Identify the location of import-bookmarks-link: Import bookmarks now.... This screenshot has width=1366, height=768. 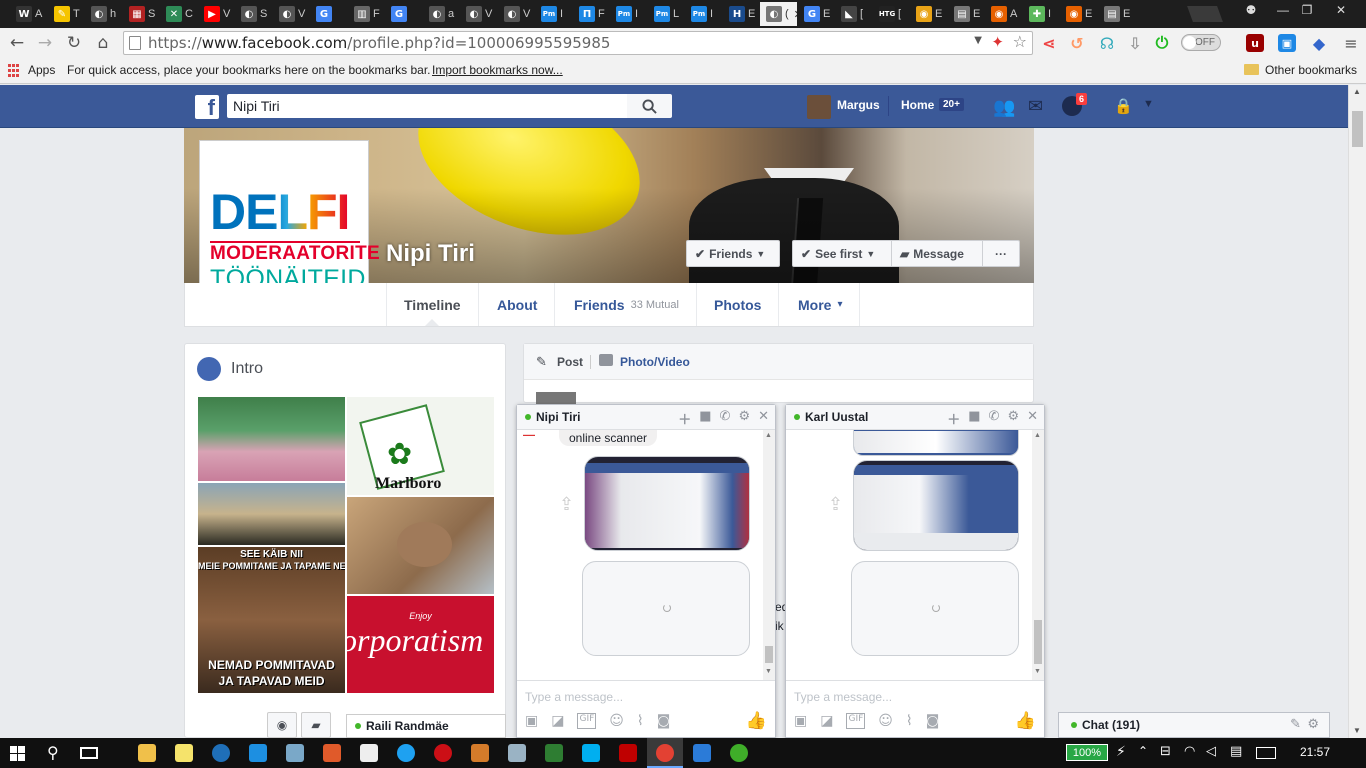
(497, 70).